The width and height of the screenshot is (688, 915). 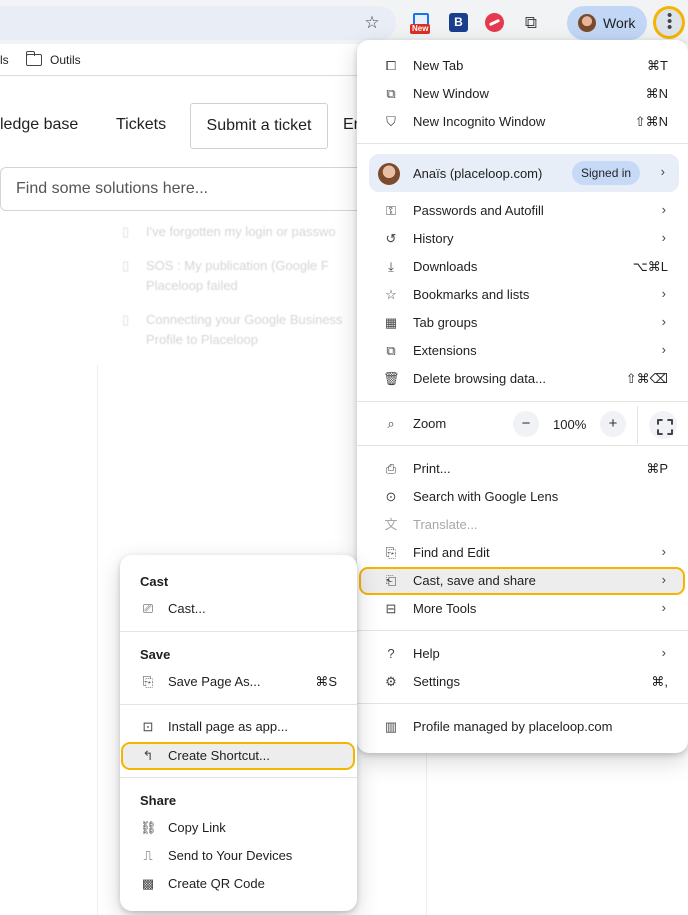 I want to click on menu-item-save-page: ⎘ Save Page As... ⌘S, so click(x=238, y=682).